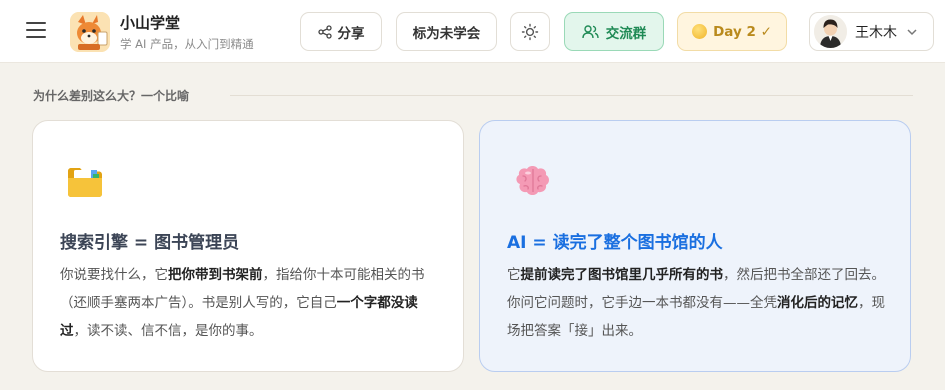 The image size is (945, 390). Describe the element at coordinates (150, 23) in the screenshot. I see `brand-name: 小山学堂` at that location.